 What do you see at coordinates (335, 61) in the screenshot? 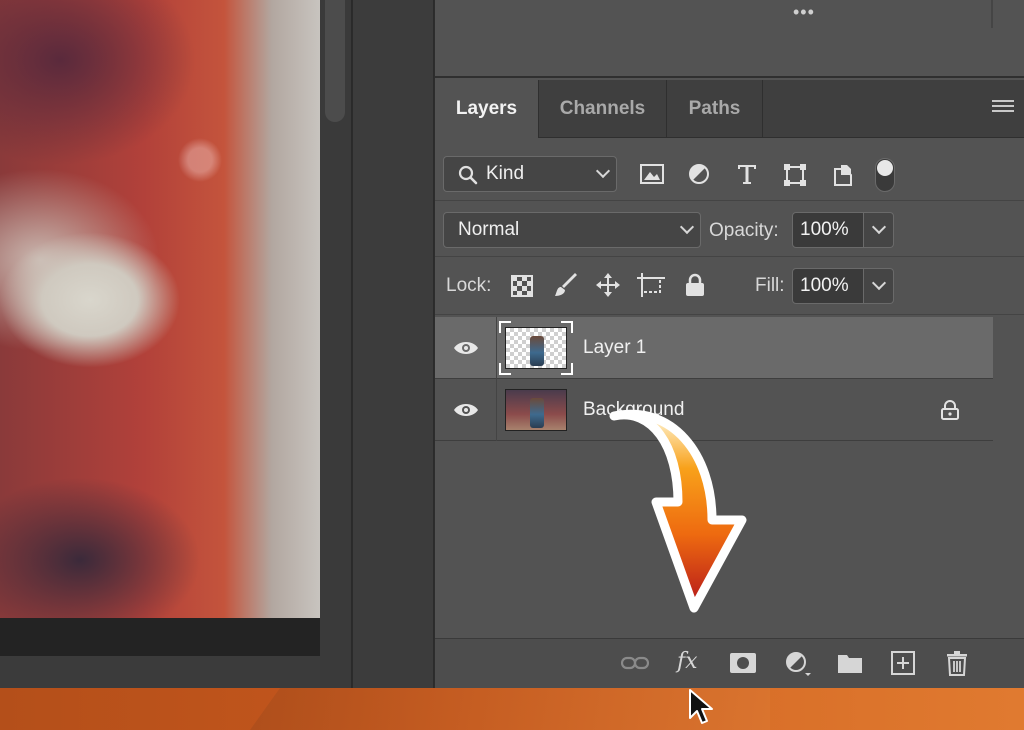
I see `scrollbar-thumb` at bounding box center [335, 61].